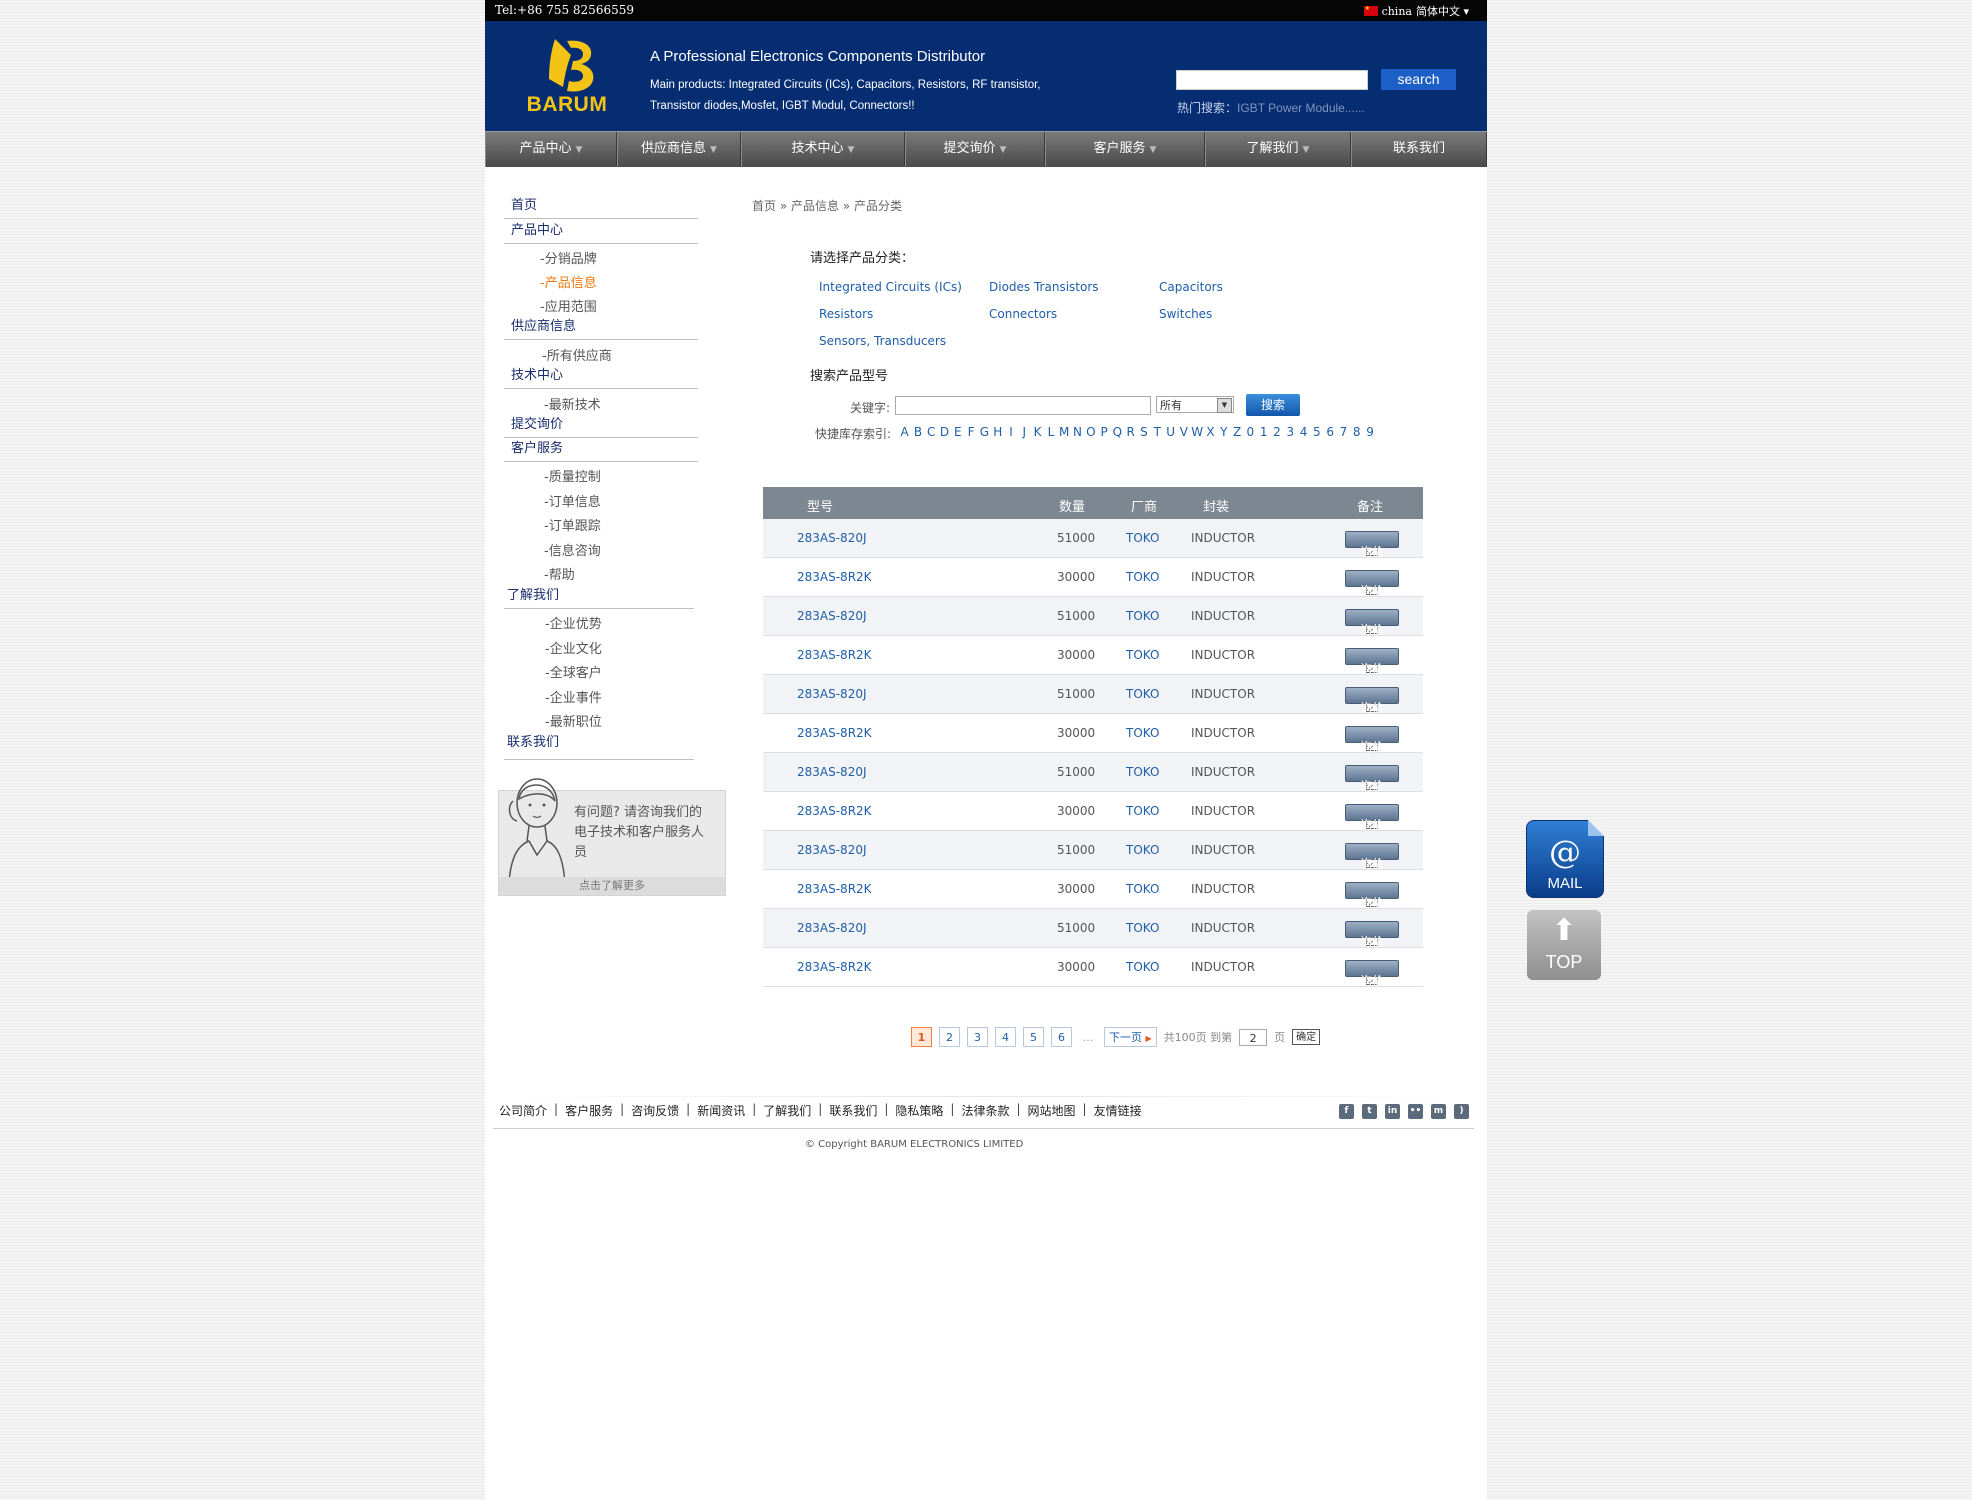 The image size is (1972, 1500). What do you see at coordinates (612, 886) in the screenshot?
I see `help-box-more-link: 点击了解更多` at bounding box center [612, 886].